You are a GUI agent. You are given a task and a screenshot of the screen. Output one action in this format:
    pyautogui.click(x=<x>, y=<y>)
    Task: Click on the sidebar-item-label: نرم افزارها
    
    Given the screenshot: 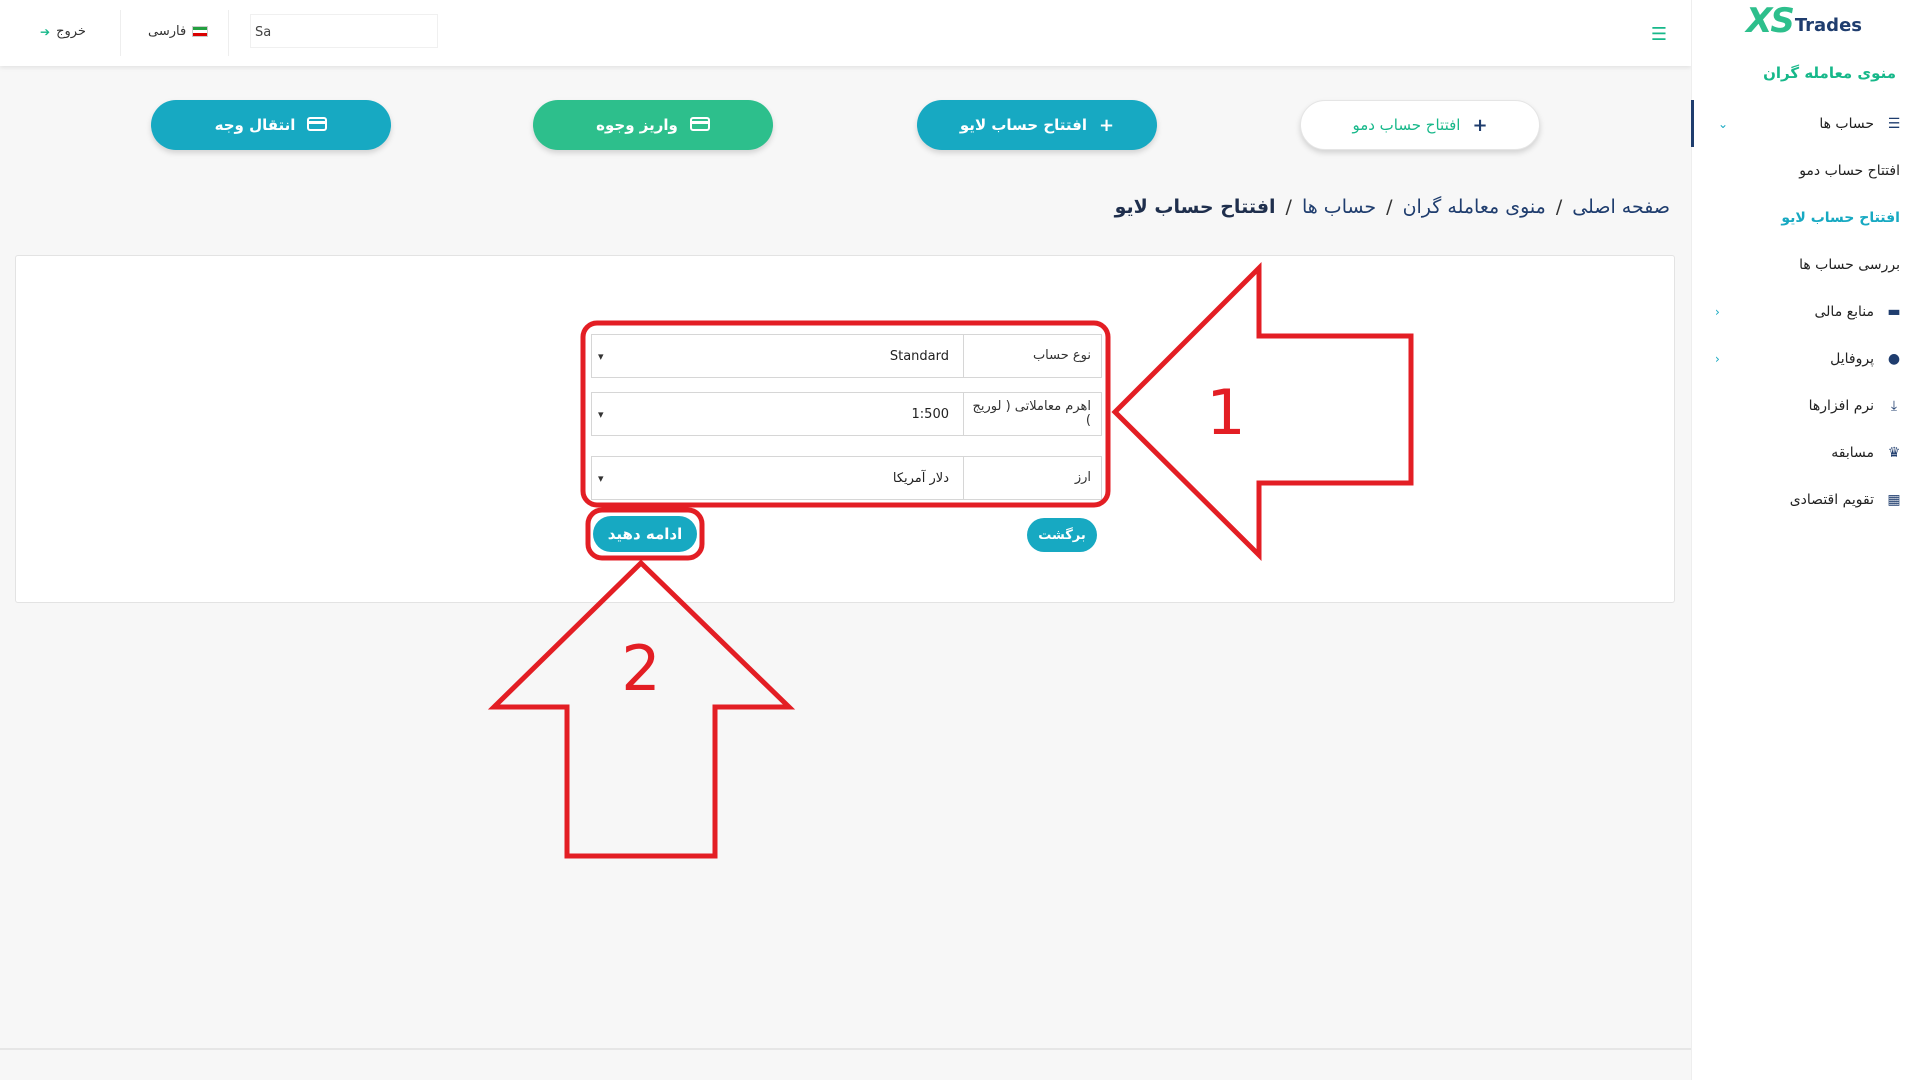 What is the action you would take?
    pyautogui.click(x=1841, y=405)
    